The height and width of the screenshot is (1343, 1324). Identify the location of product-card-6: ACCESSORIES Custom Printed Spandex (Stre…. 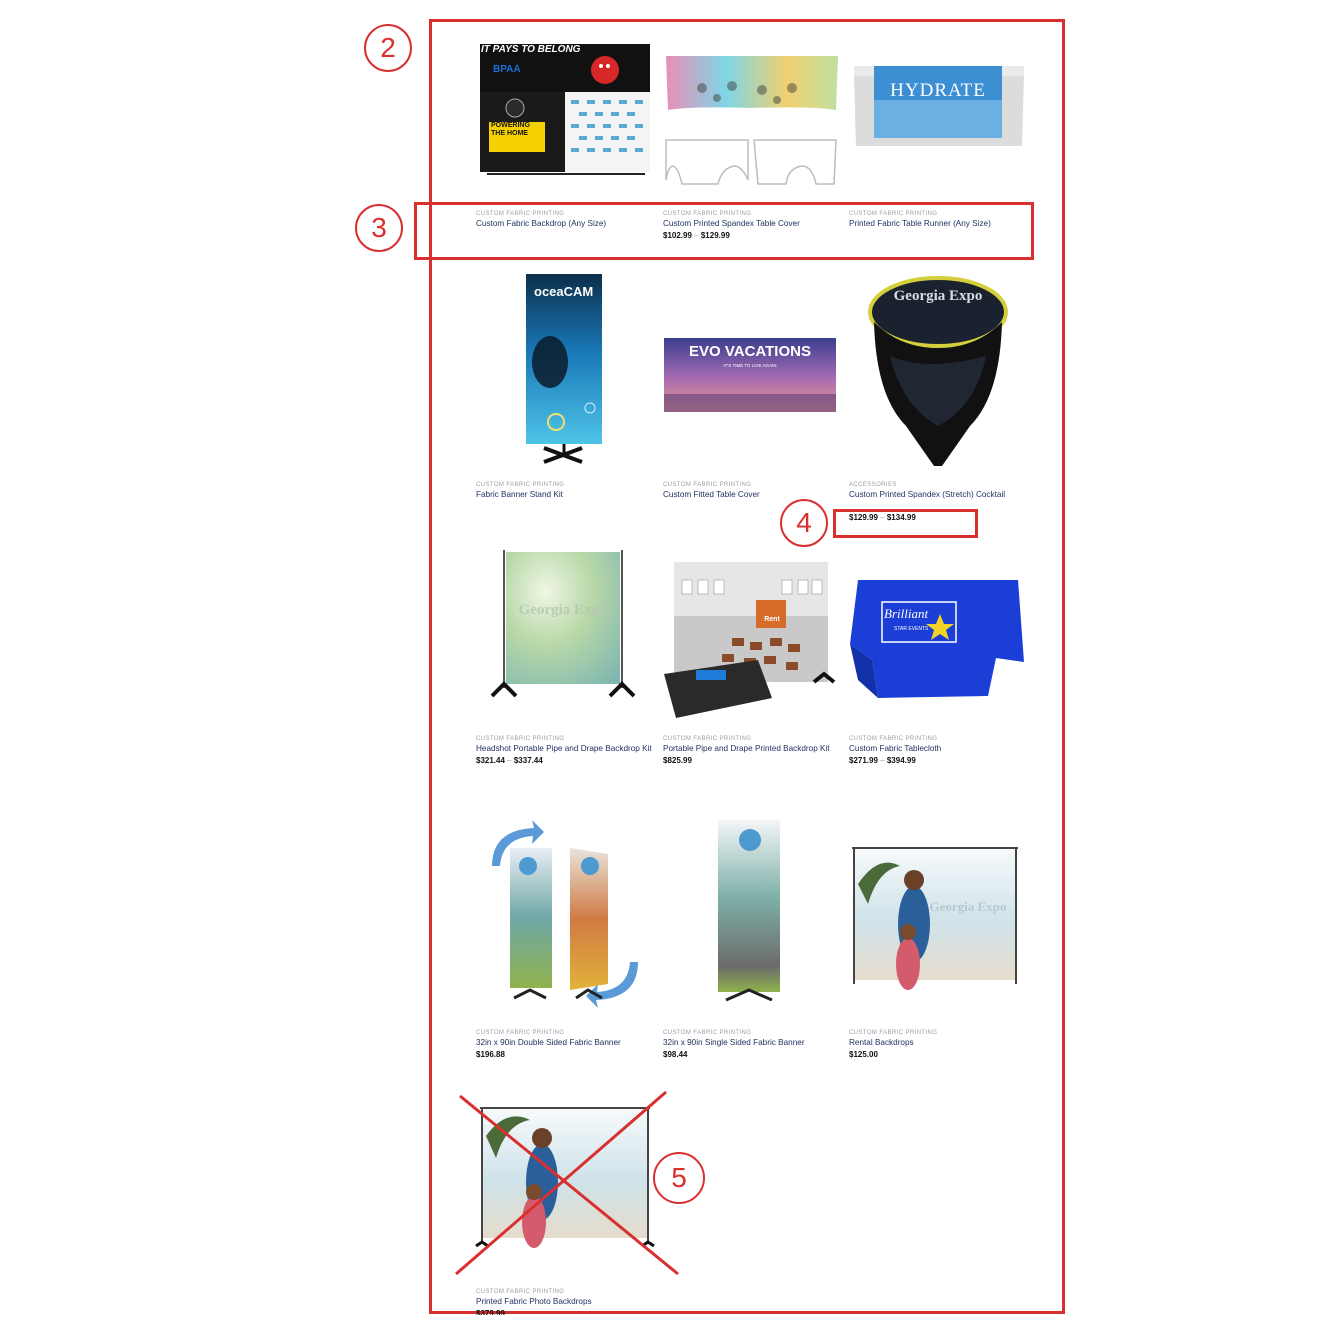
(934, 502).